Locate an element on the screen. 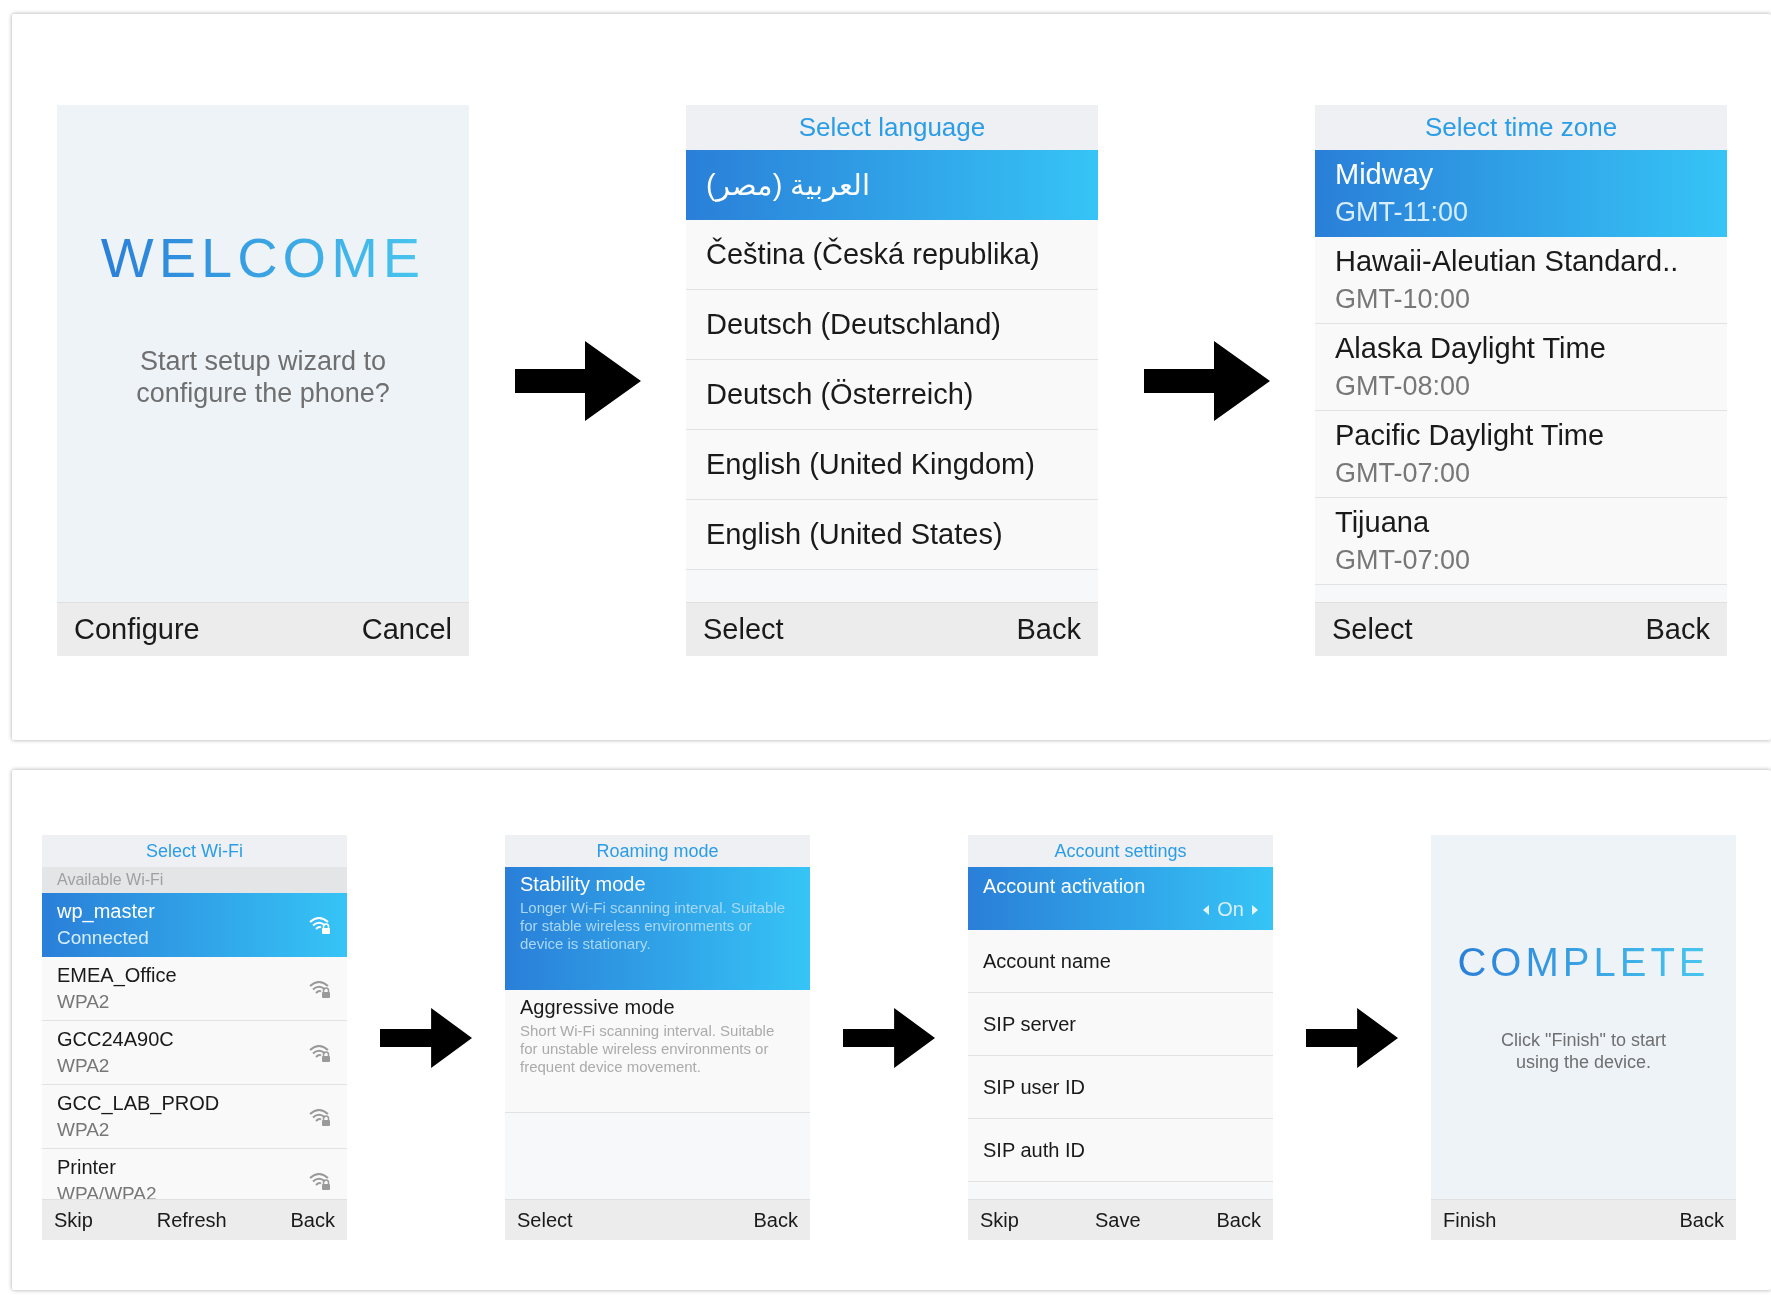 This screenshot has width=1771, height=1295. item-label: Account activation is located at coordinates (1065, 886).